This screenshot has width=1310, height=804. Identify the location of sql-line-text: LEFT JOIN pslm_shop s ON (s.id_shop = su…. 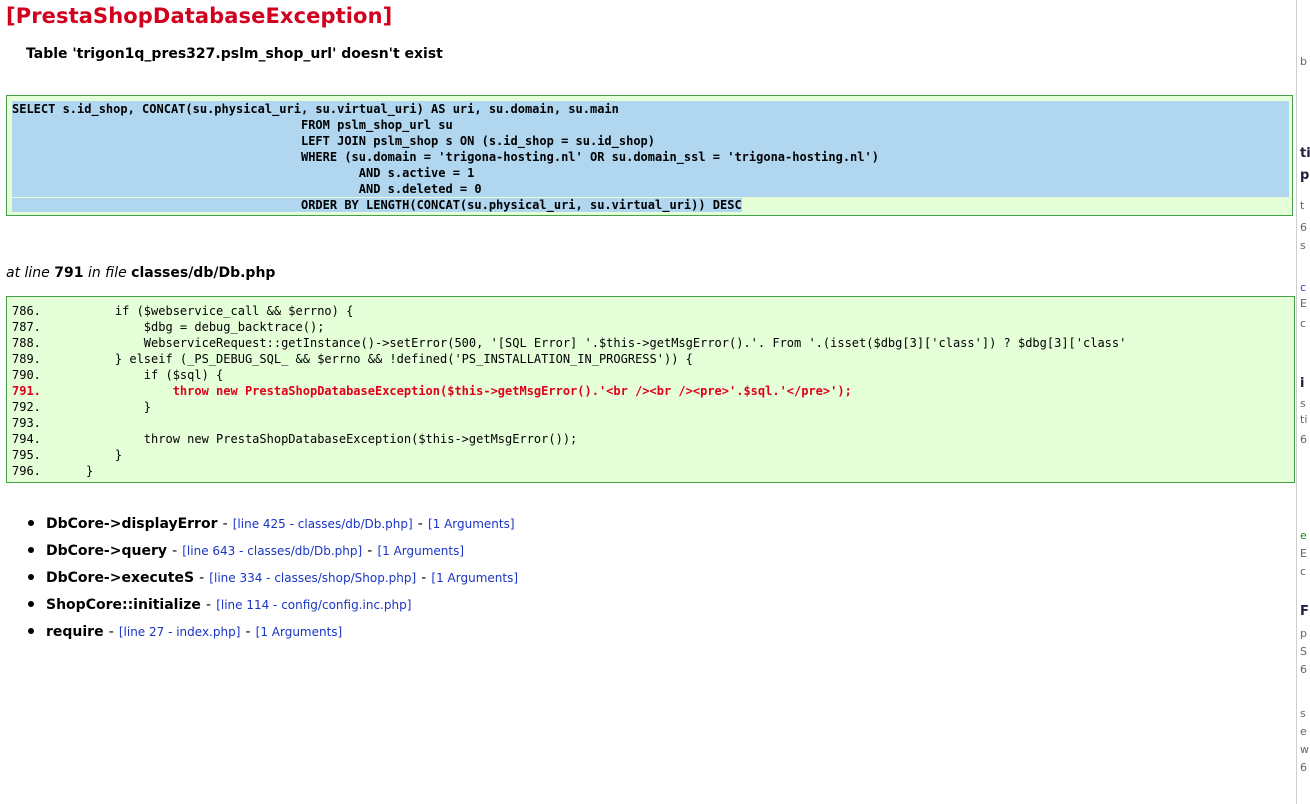
(650, 141).